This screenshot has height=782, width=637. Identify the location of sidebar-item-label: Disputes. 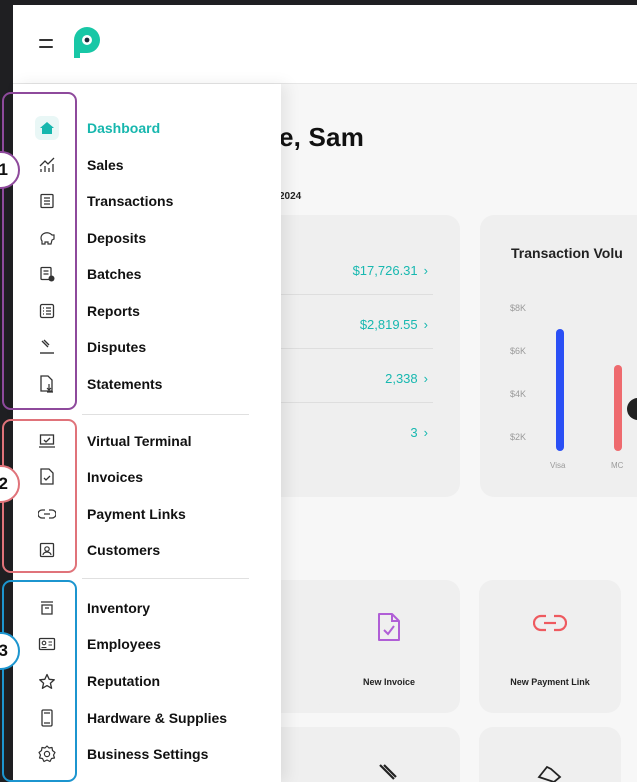
(117, 347).